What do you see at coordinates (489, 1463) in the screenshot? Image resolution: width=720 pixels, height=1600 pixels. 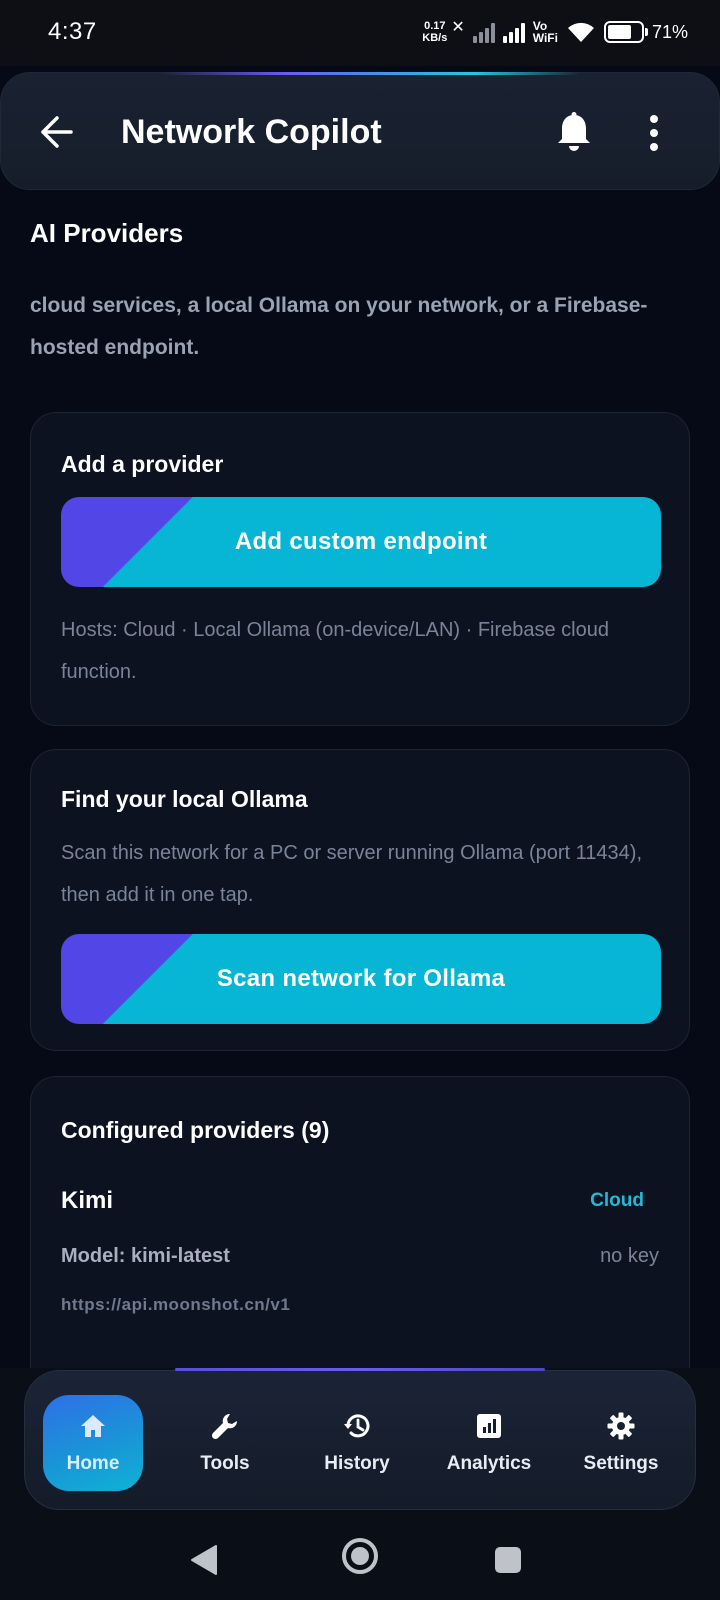 I see `nav-analytics-label: Analytics` at bounding box center [489, 1463].